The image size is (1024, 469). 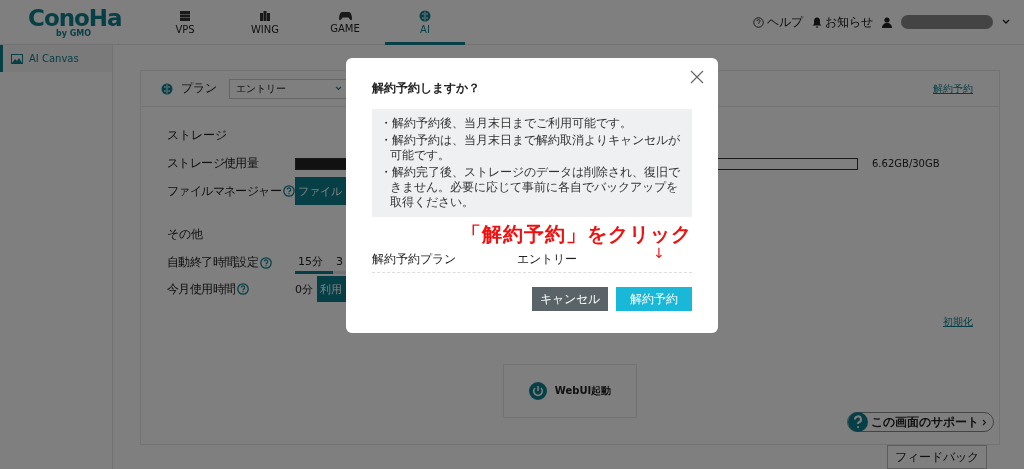 What do you see at coordinates (345, 15) in the screenshot?
I see `gamepad-icon` at bounding box center [345, 15].